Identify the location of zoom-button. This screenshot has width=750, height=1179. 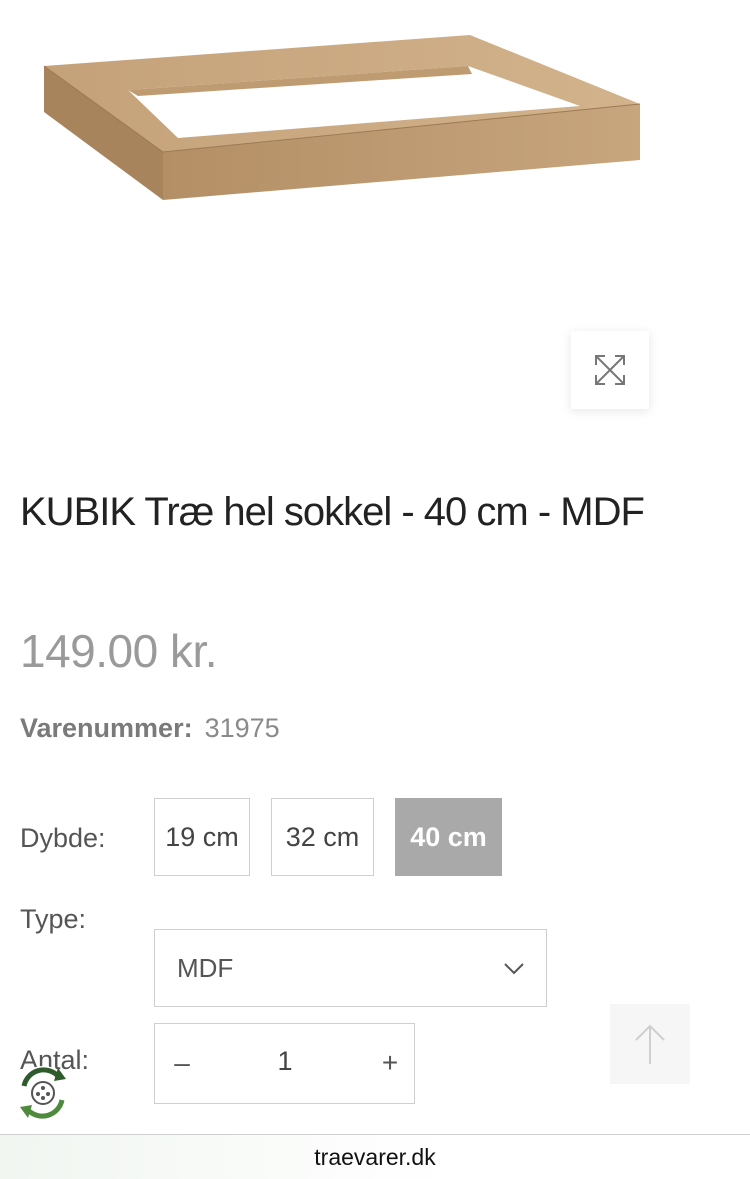
(610, 370).